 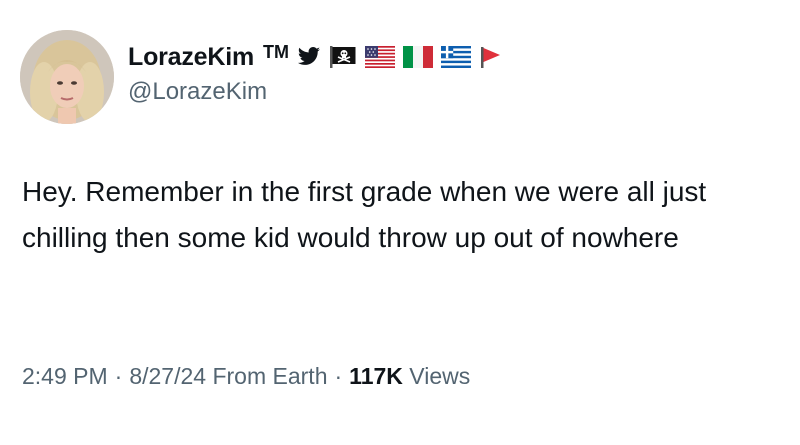 What do you see at coordinates (418, 57) in the screenshot?
I see `italy-flag-icon` at bounding box center [418, 57].